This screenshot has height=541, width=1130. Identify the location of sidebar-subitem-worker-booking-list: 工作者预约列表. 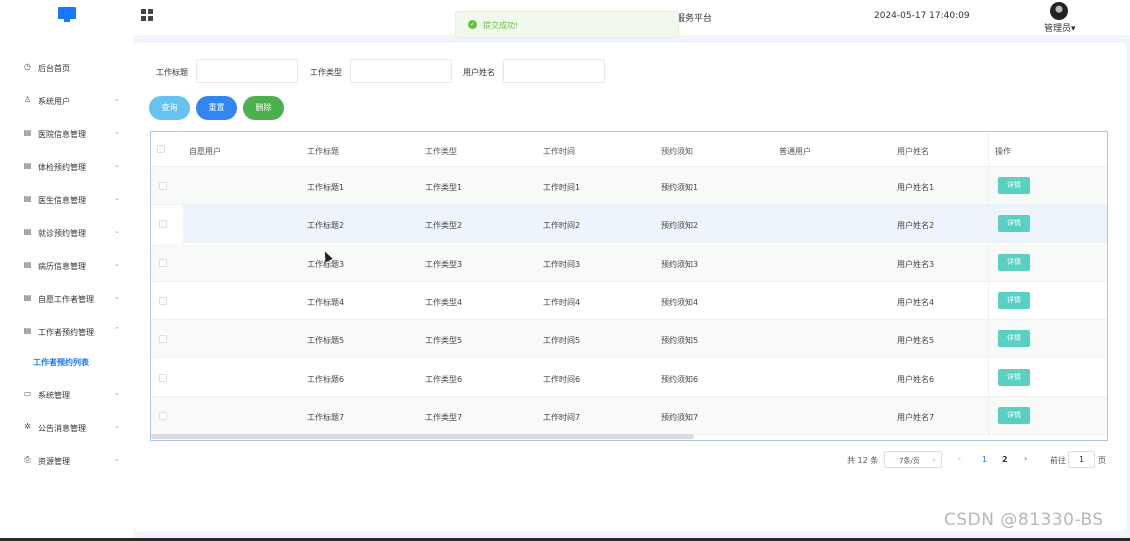
(71, 362).